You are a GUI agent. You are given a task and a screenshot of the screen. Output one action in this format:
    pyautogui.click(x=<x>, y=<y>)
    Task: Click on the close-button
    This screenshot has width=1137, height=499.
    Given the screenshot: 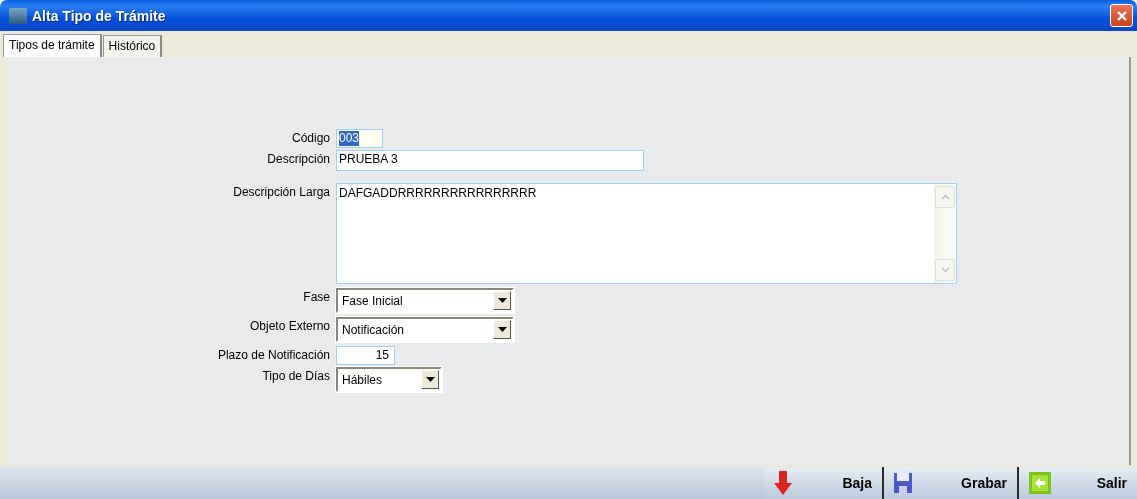 What is the action you would take?
    pyautogui.click(x=1121, y=15)
    